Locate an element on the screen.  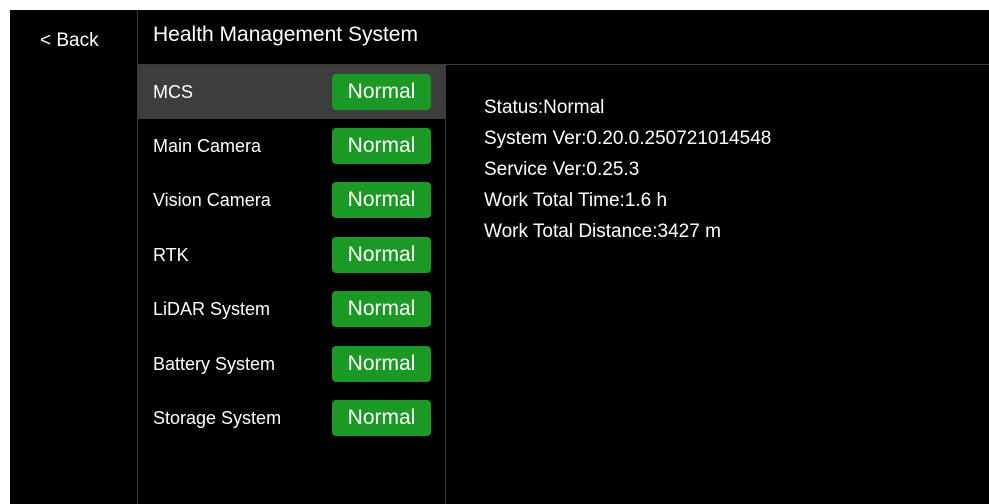
module-name: Main Camera is located at coordinates (207, 146).